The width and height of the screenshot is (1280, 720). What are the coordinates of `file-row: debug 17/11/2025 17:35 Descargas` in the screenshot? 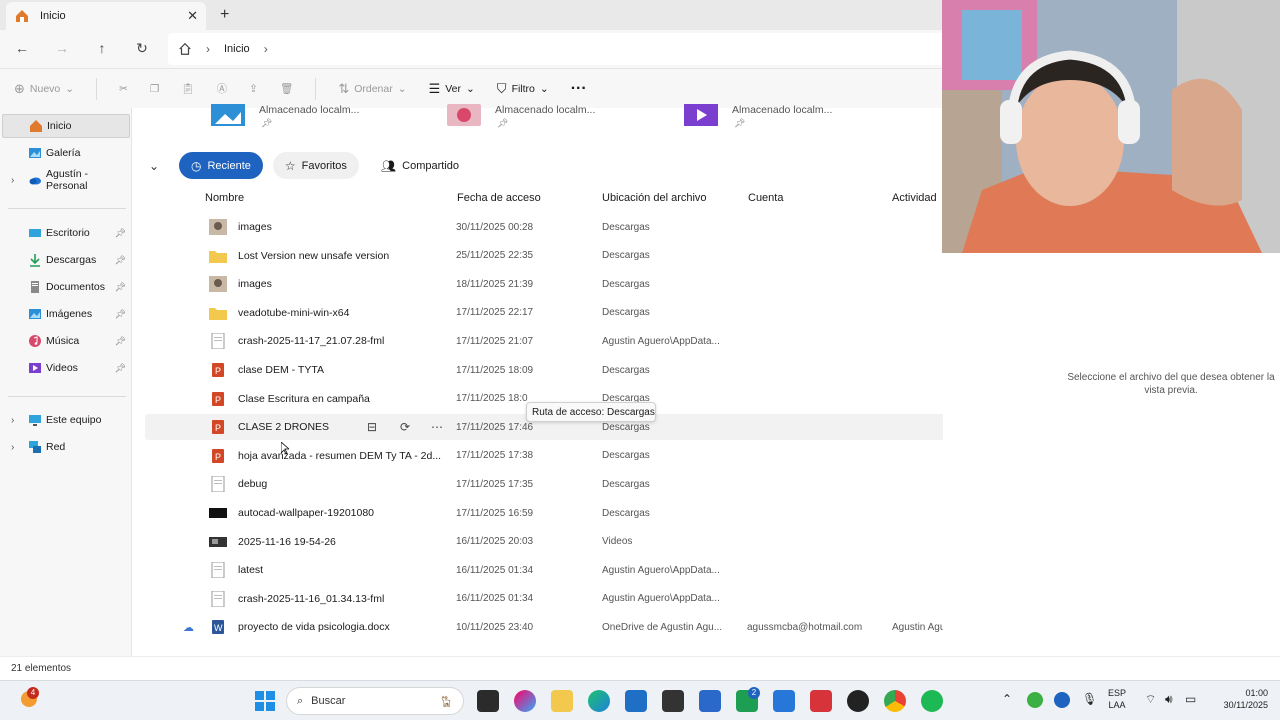 It's located at (591, 484).